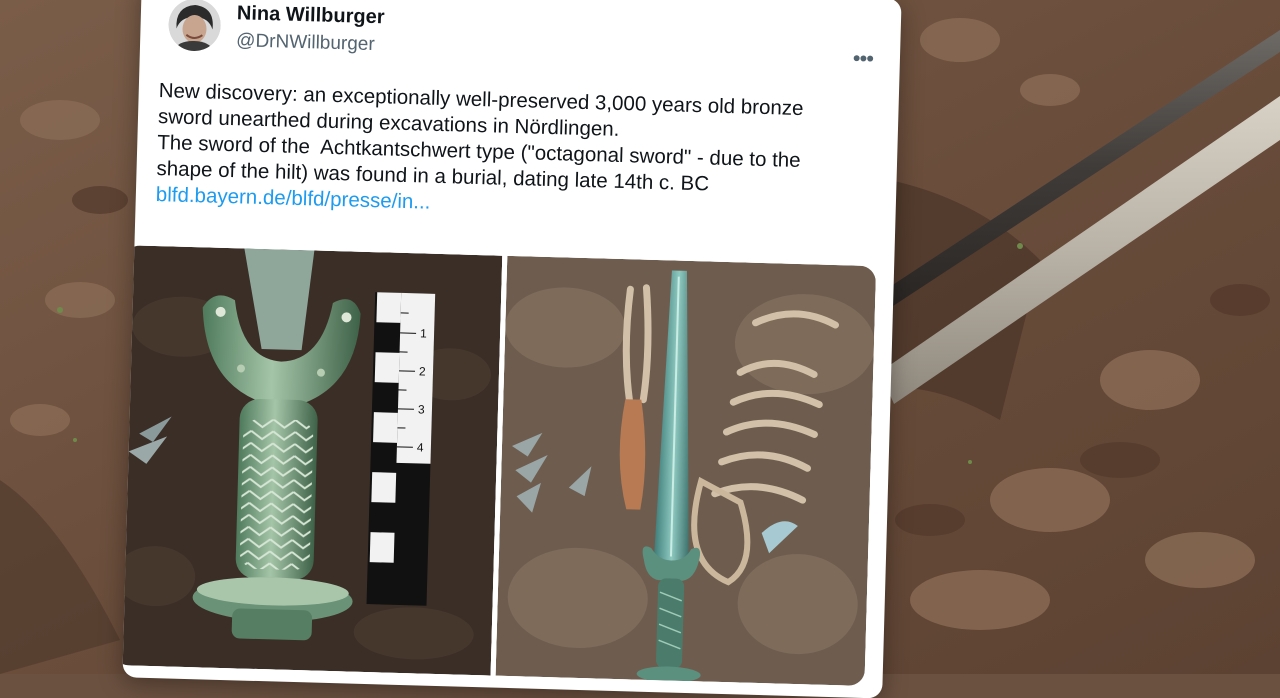 Image resolution: width=1280 pixels, height=698 pixels. Describe the element at coordinates (194, 26) in the screenshot. I see `avatar` at that location.